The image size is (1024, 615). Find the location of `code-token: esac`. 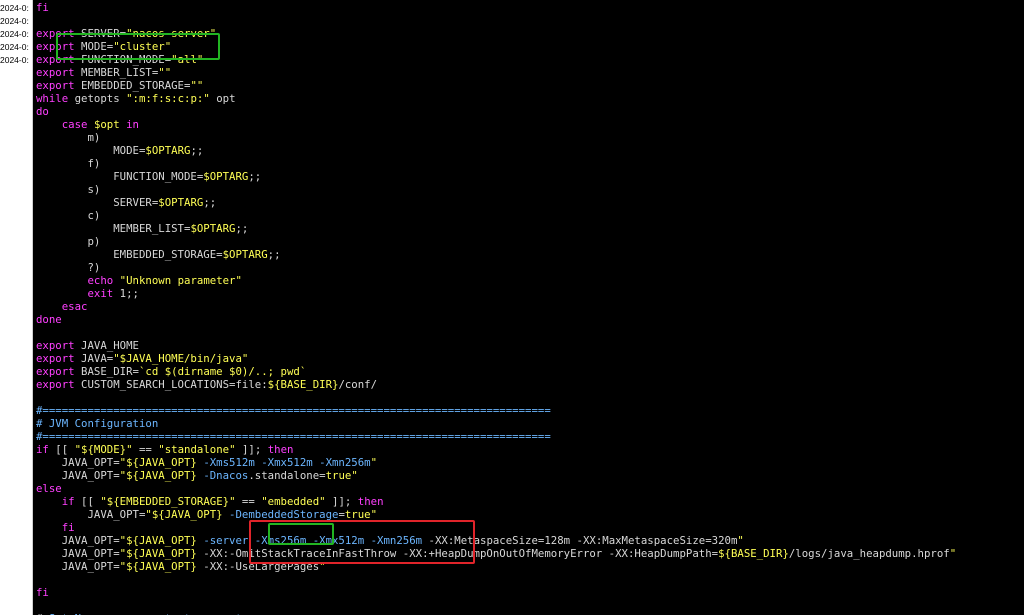

code-token: esac is located at coordinates (74, 306).